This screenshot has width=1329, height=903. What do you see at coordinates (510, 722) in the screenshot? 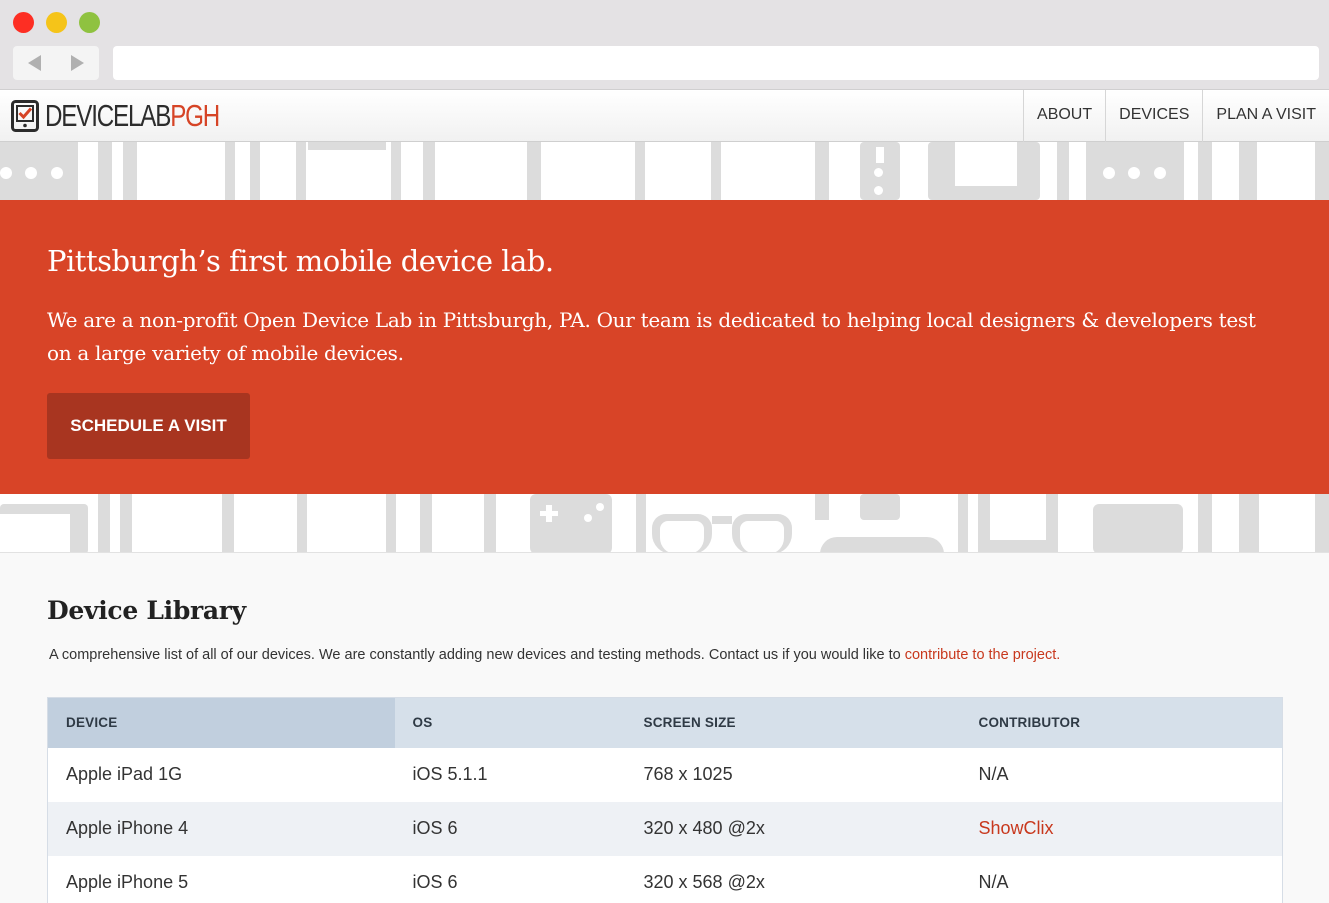
I see `col-os-header: OS` at bounding box center [510, 722].